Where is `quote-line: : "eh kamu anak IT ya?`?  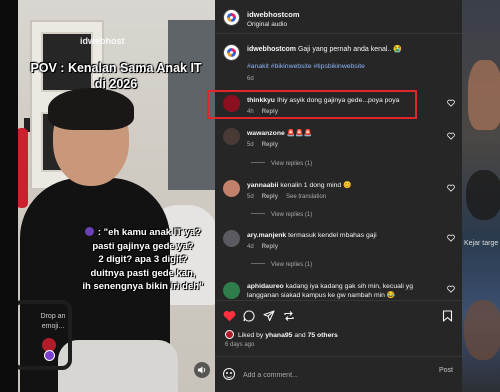 quote-line: : "eh kamu anak IT ya? is located at coordinates (136, 233).